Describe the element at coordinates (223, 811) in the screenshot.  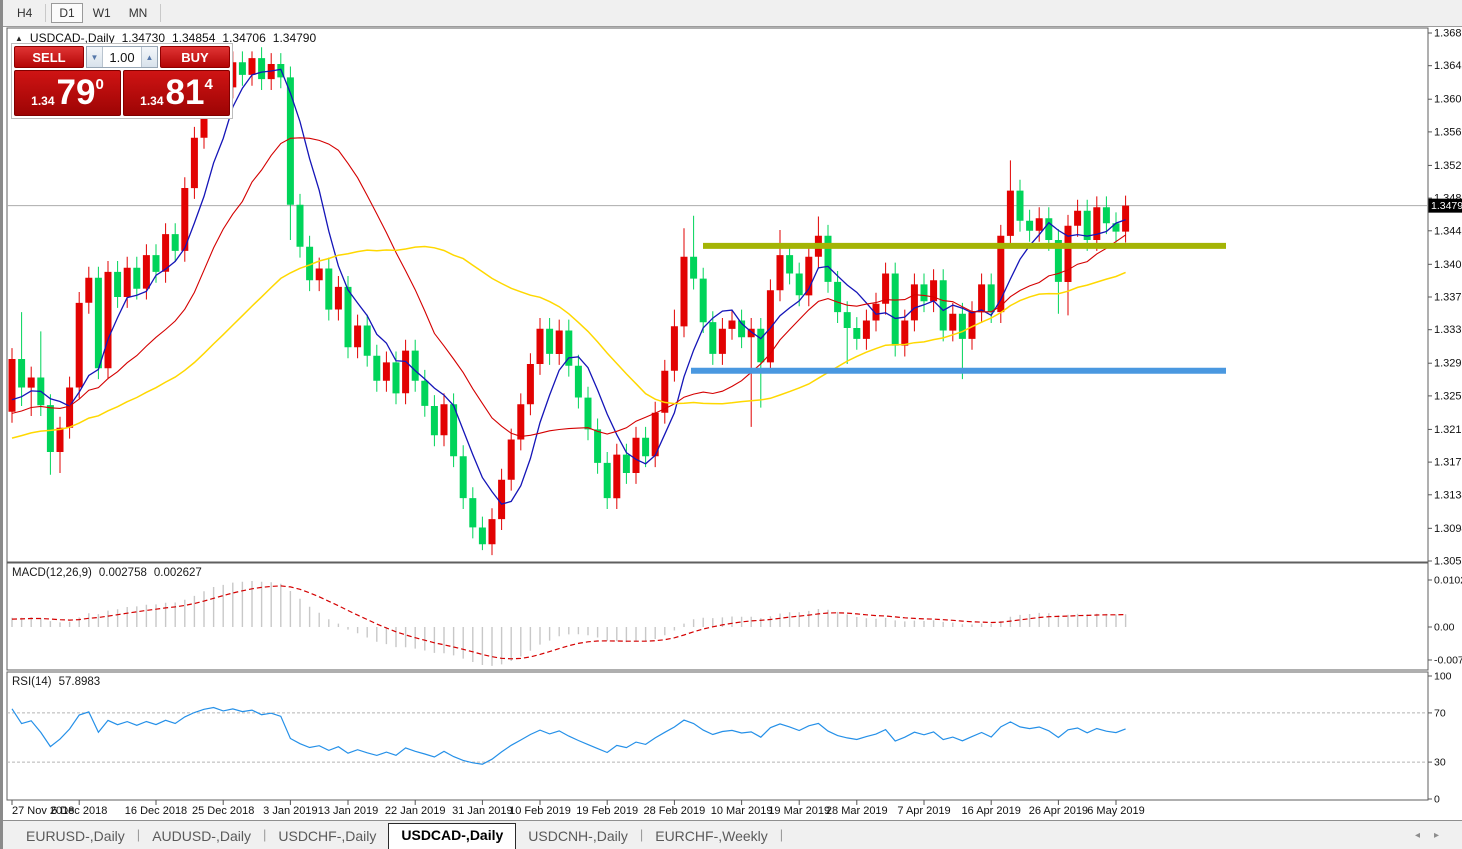
I see `date-axis-label: 25 Dec 2018` at that location.